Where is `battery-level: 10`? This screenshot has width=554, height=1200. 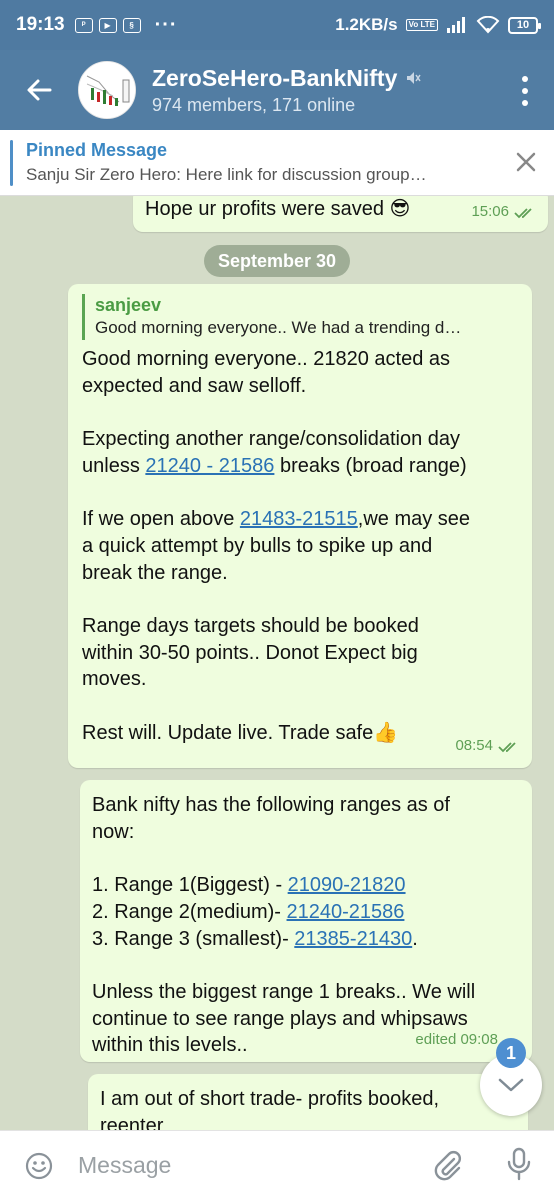
battery-level: 10 is located at coordinates (523, 25).